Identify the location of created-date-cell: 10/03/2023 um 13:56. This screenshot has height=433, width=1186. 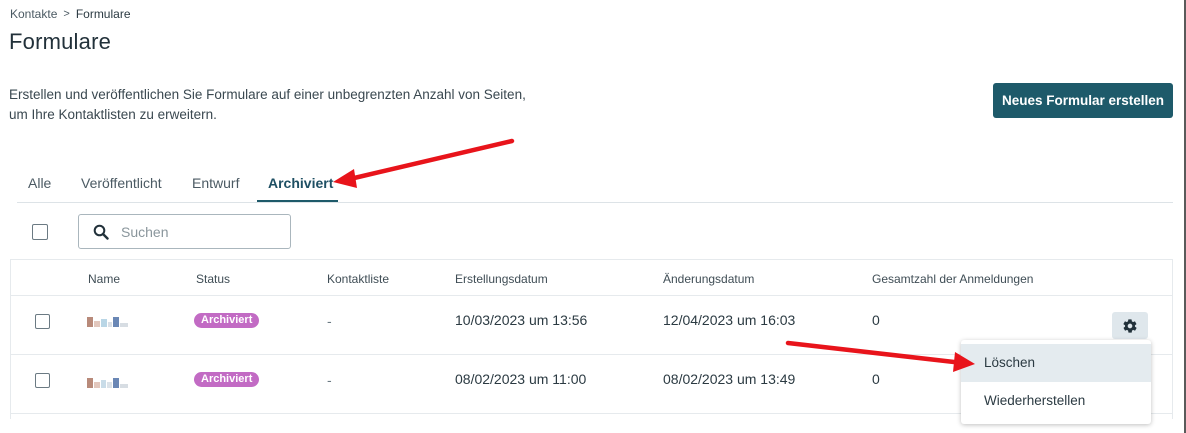
(521, 320).